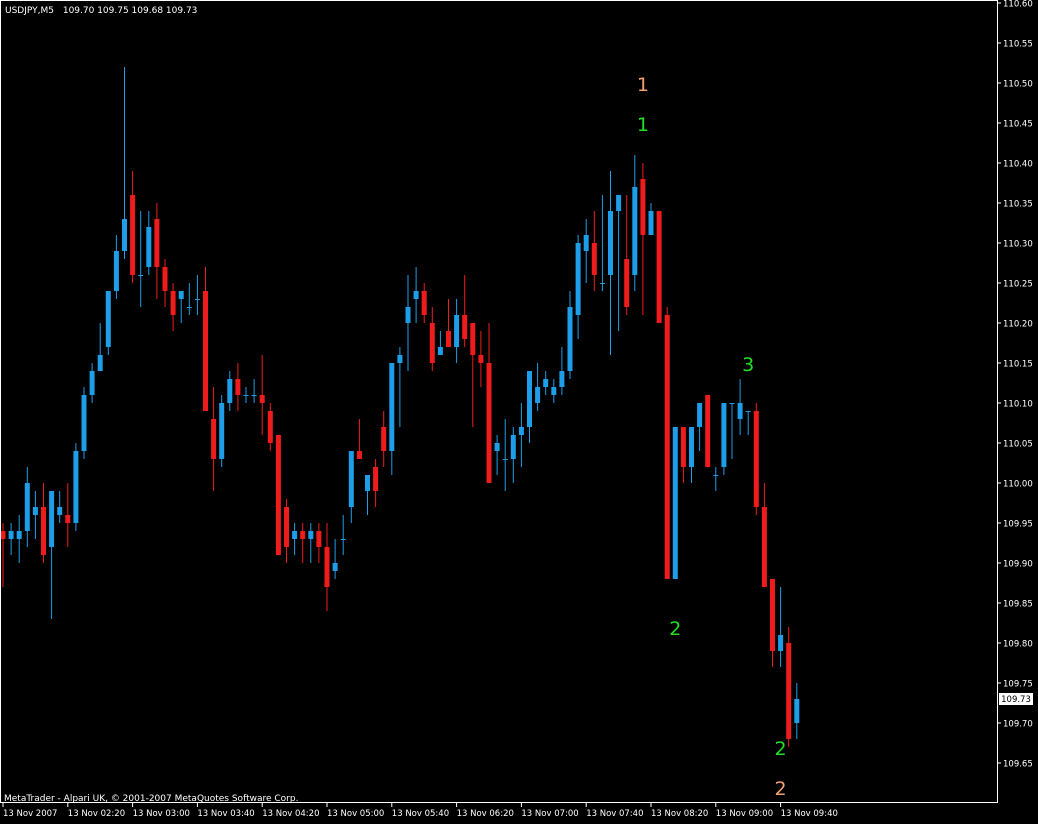  I want to click on y-tick-label: 110.10, so click(1018, 405).